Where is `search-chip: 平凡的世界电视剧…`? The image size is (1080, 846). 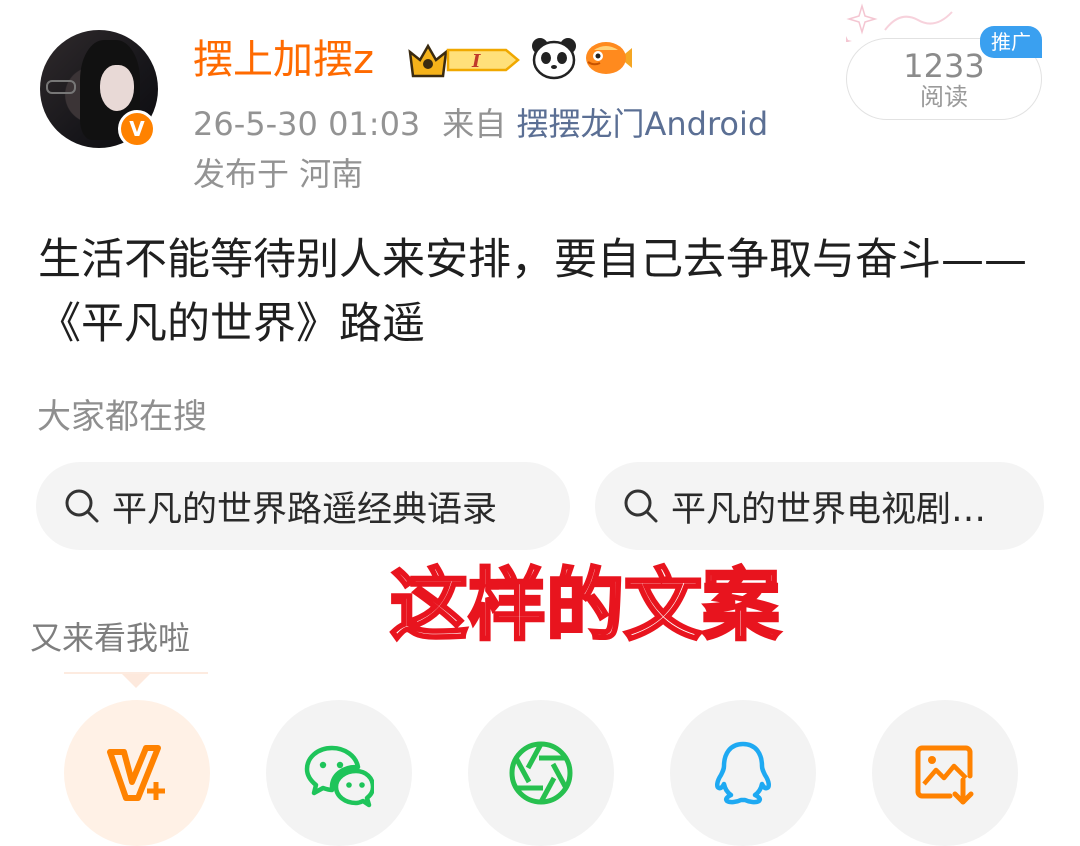
search-chip: 平凡的世界电视剧… is located at coordinates (819, 506).